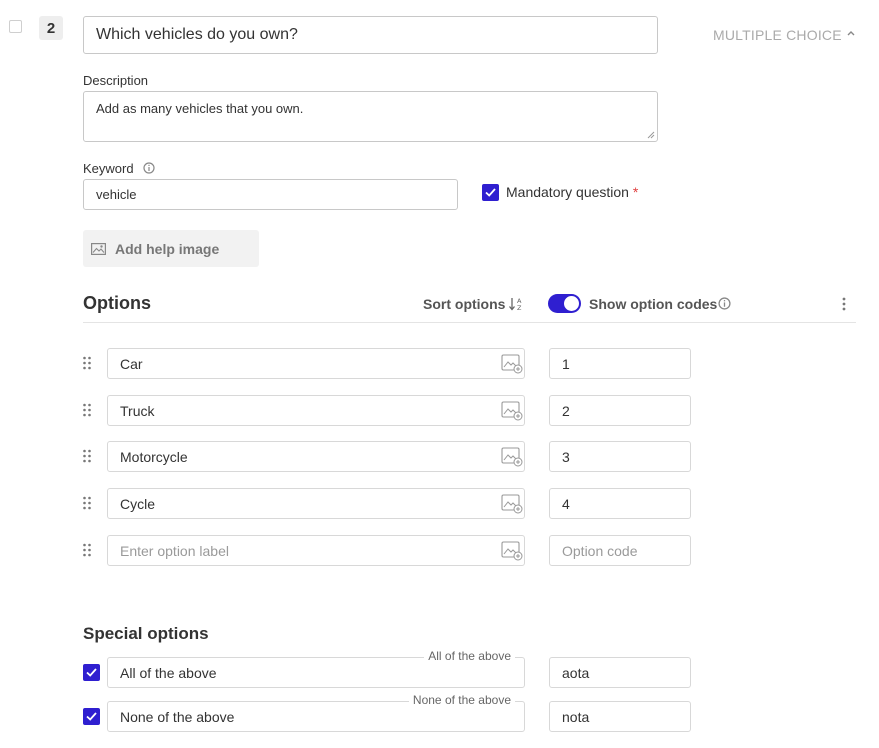 The height and width of the screenshot is (748, 879). What do you see at coordinates (51, 28) in the screenshot?
I see `question-number-badge: 2` at bounding box center [51, 28].